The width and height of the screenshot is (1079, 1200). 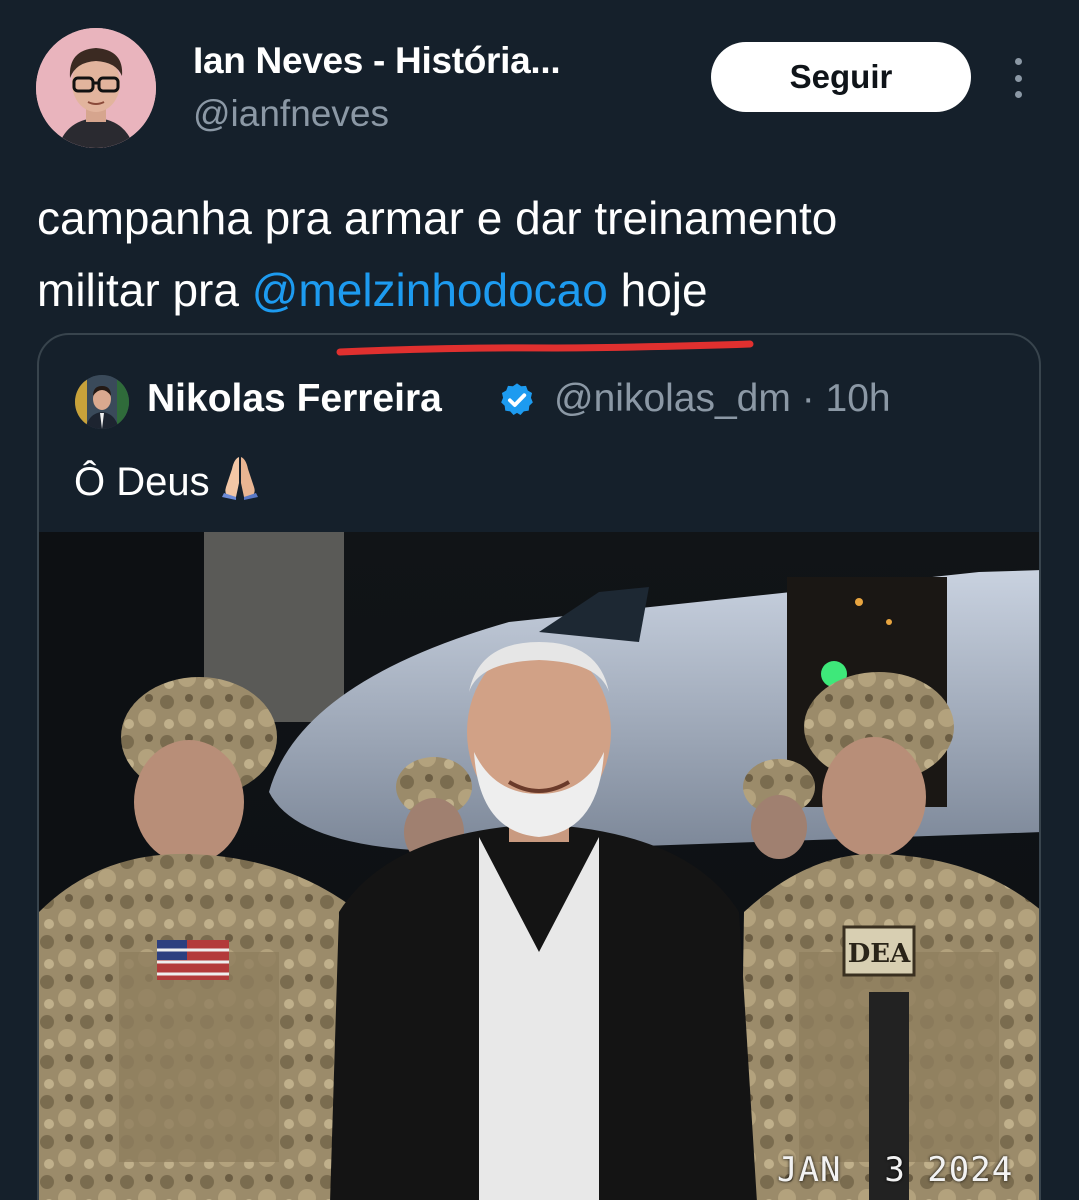 I want to click on quoted-author-name: Nikolas Ferreira, so click(x=294, y=399).